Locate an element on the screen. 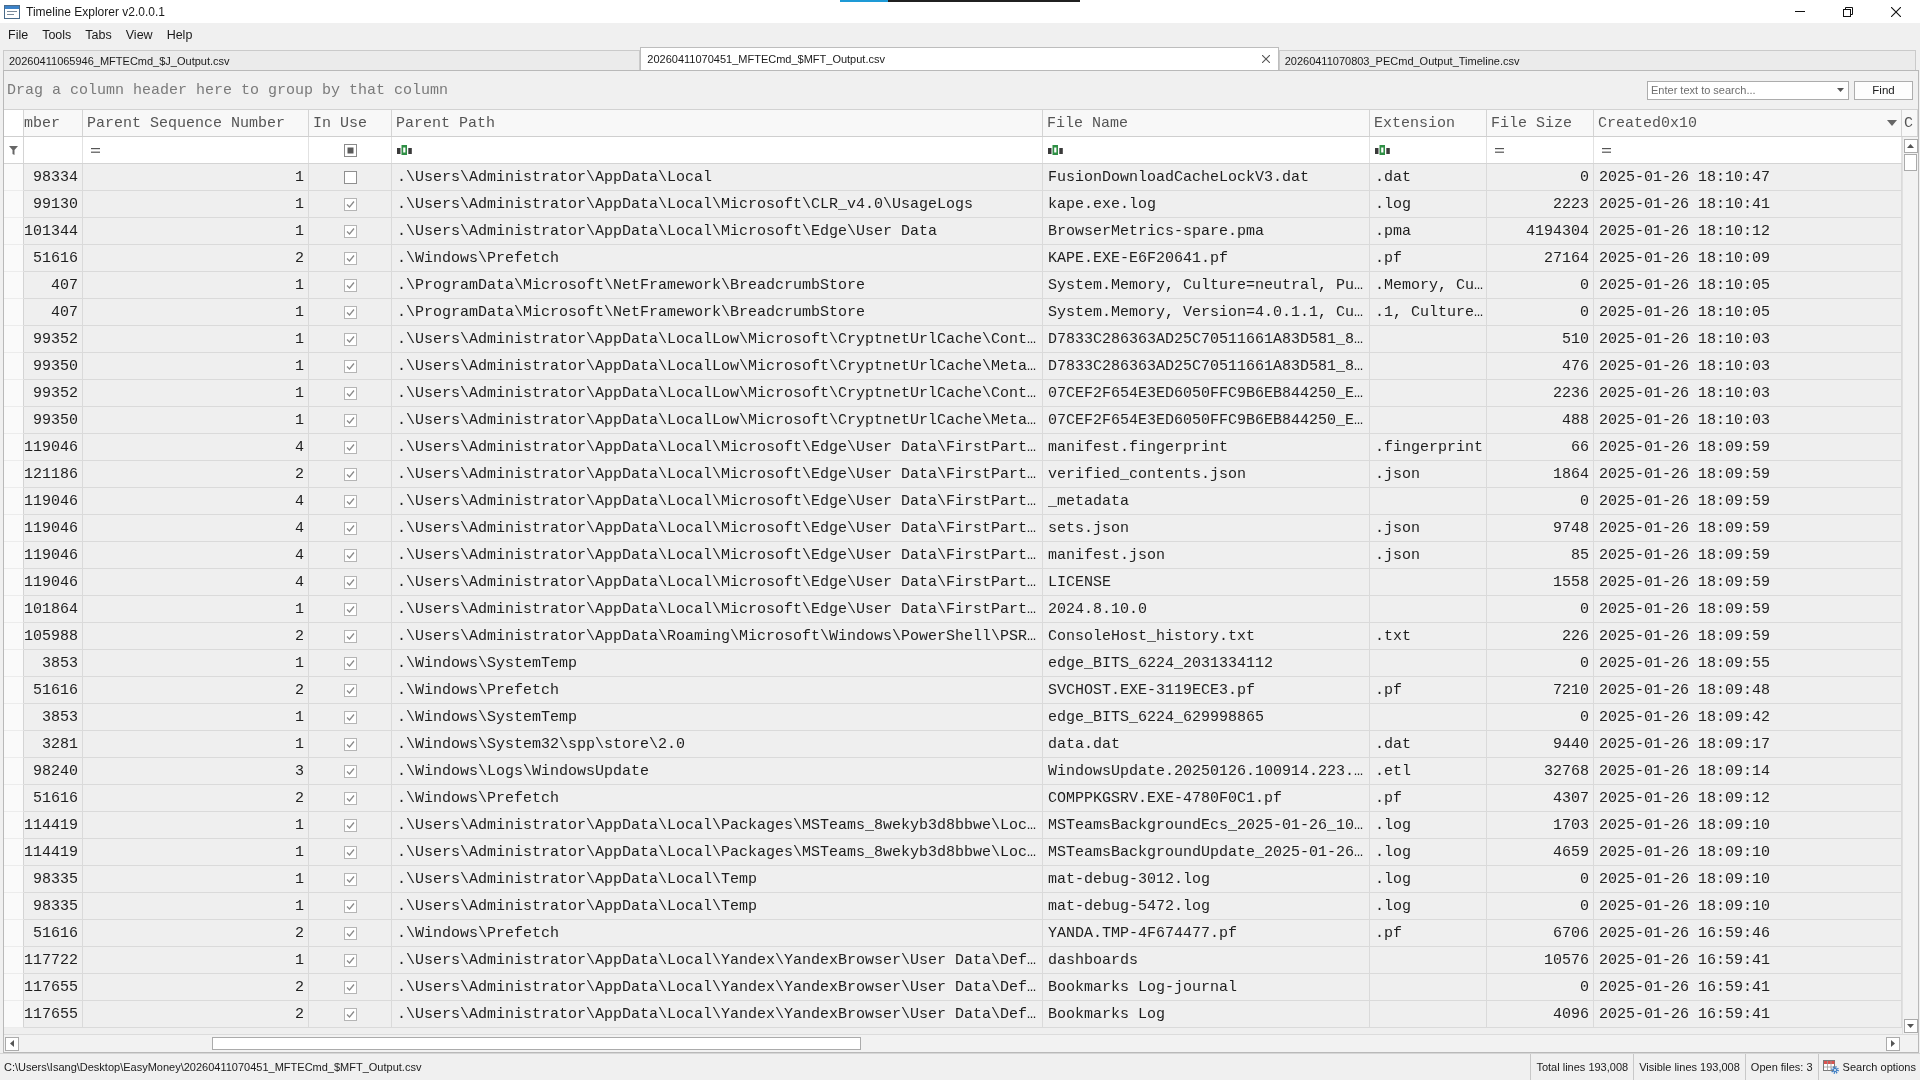 The height and width of the screenshot is (1080, 1920). column-header: C is located at coordinates (1910, 123).